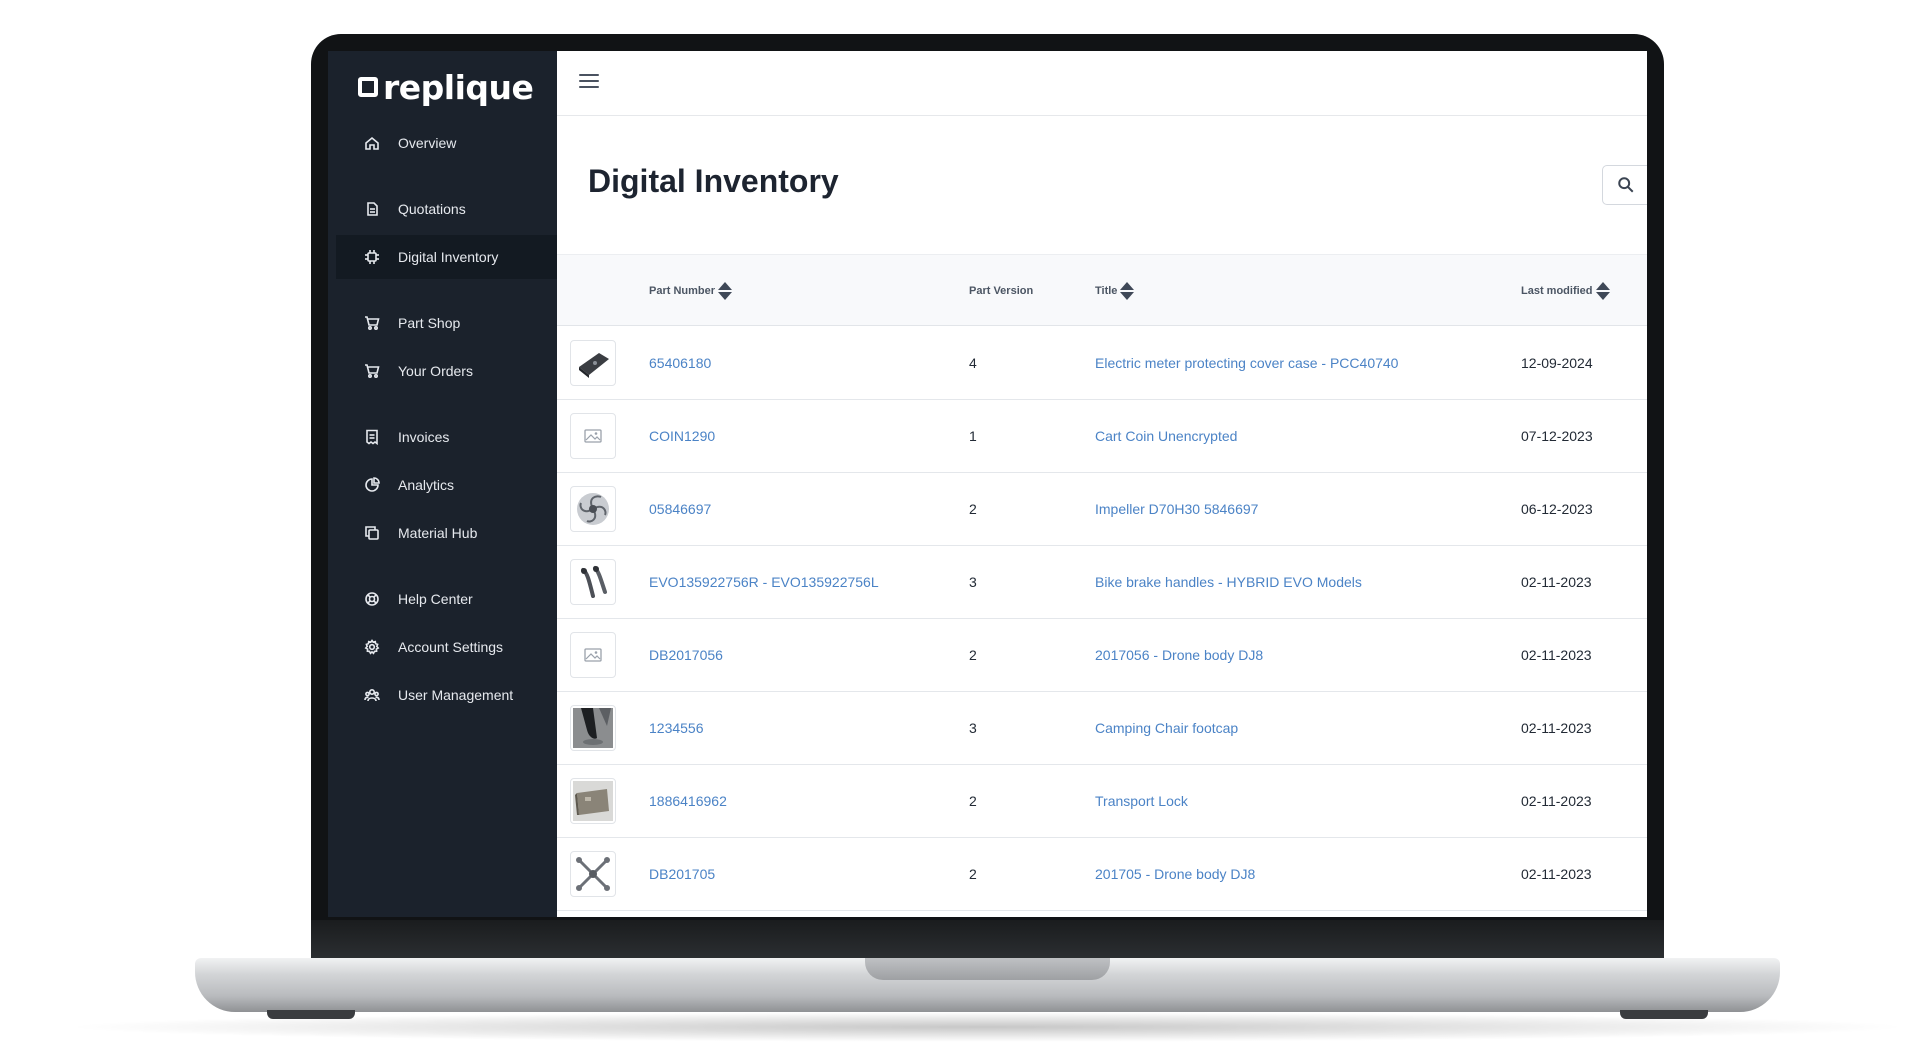  Describe the element at coordinates (987, 969) in the screenshot. I see `laptop-notch` at that location.